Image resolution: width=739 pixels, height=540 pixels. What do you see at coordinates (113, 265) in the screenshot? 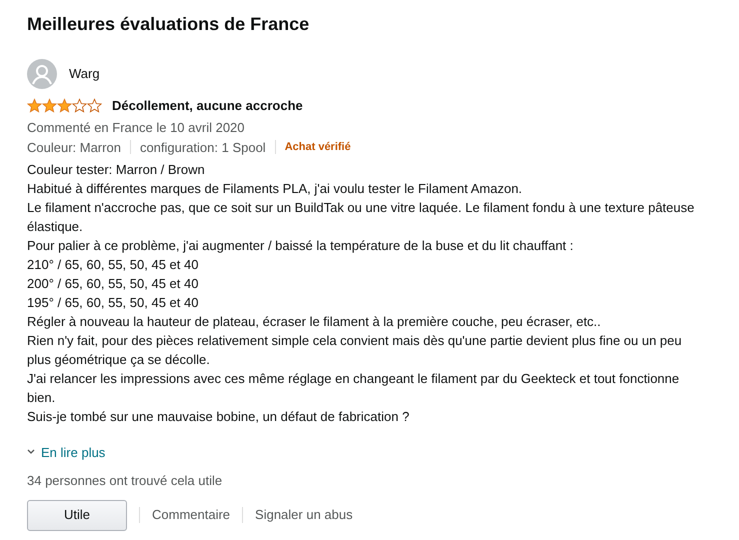
I see `review-paragraph: 210° / 65, 60, 55, 50, 45 et 40` at bounding box center [113, 265].